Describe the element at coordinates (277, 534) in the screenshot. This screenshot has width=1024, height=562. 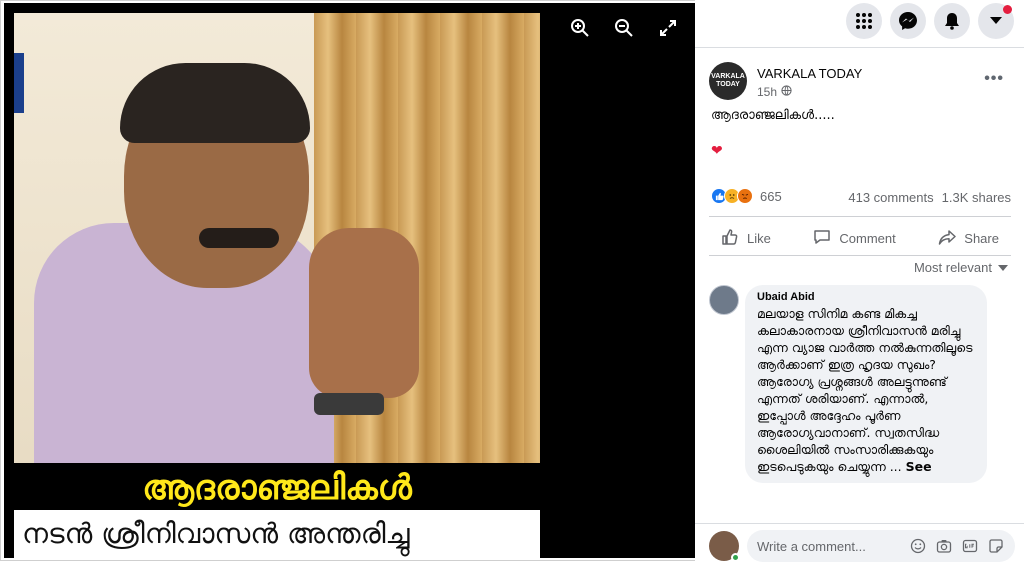
I see `photo-caption-subtitle: നടൻ ശ്രീനിവാസൻ അന്തരിച്ചു` at that location.